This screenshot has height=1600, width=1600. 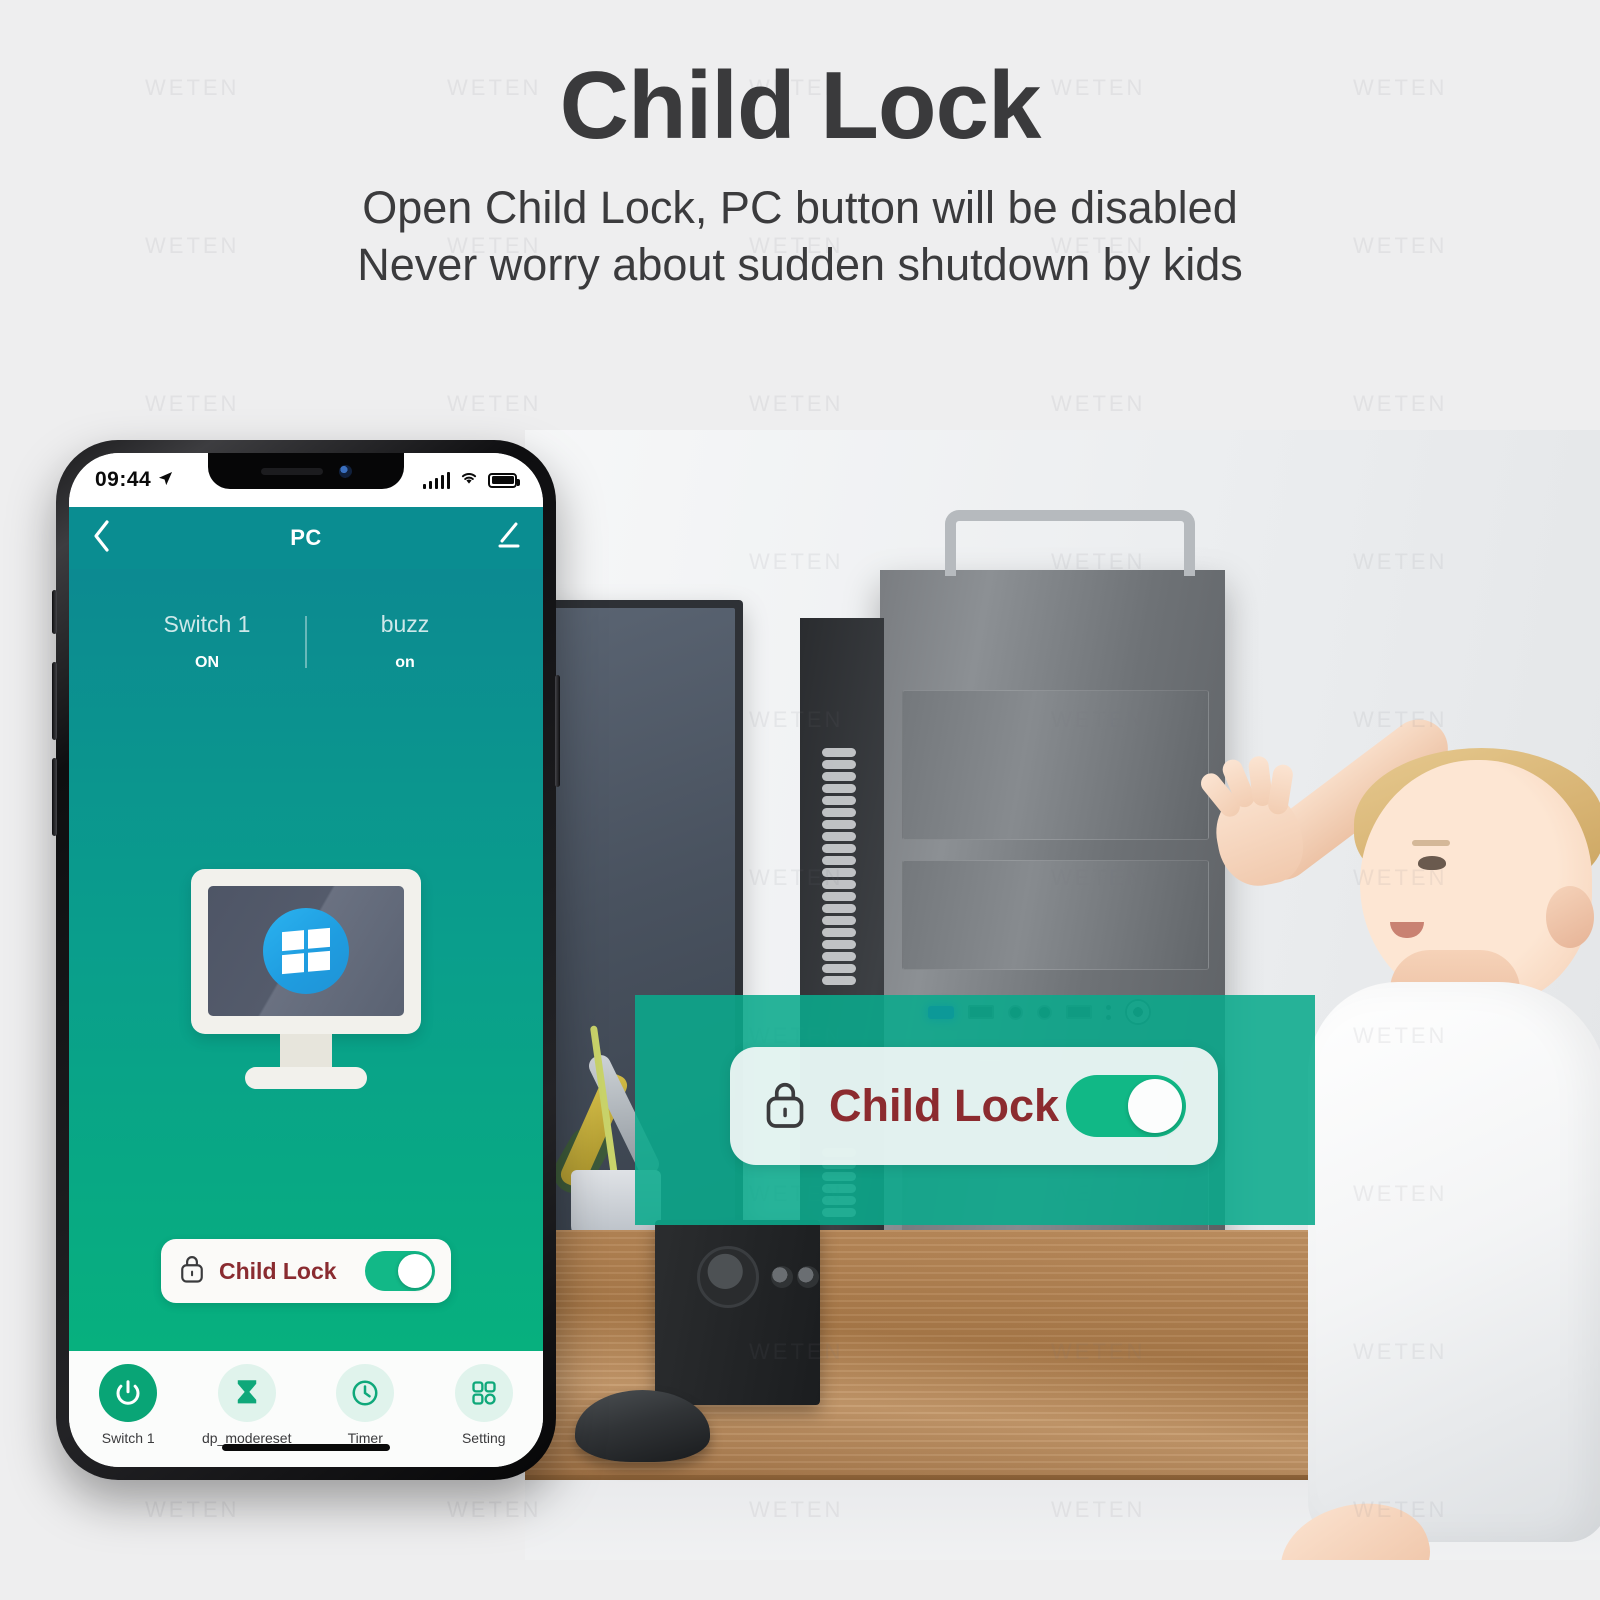 What do you see at coordinates (944, 1105) in the screenshot?
I see `callout-child-lock-label: Child Lock` at bounding box center [944, 1105].